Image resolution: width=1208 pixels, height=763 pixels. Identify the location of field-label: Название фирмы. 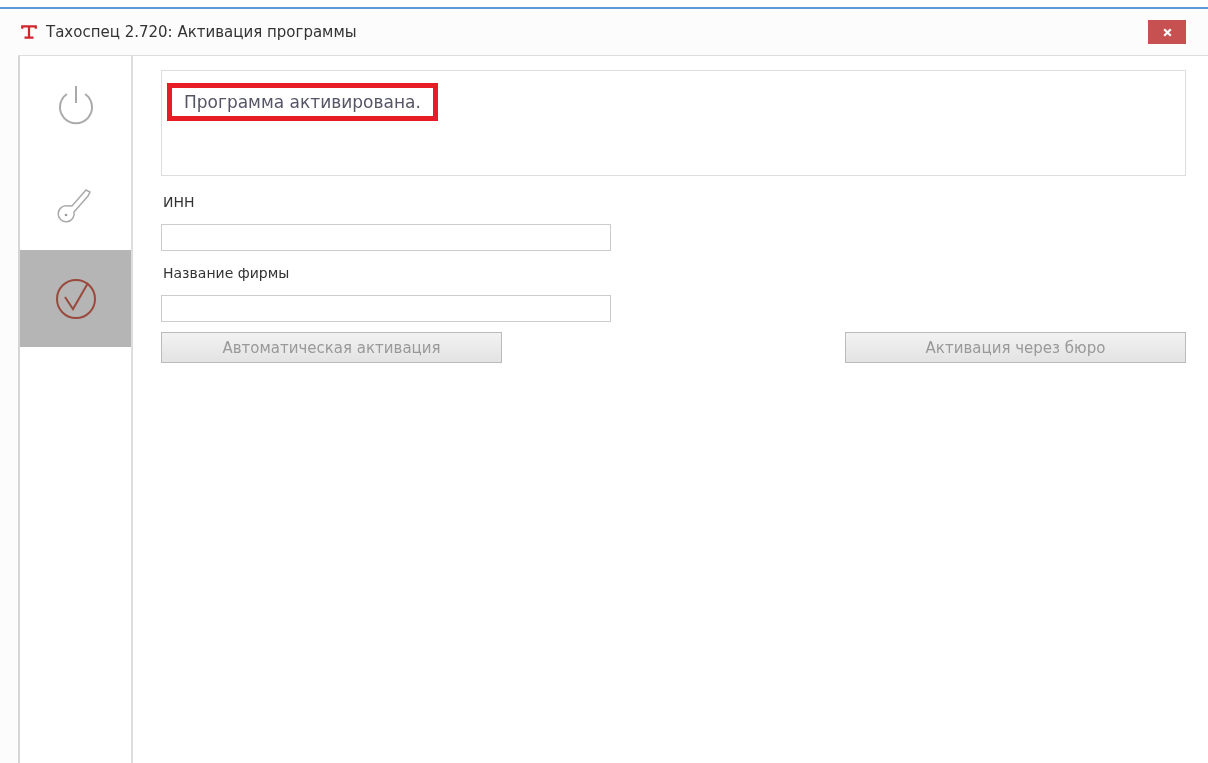
(226, 273).